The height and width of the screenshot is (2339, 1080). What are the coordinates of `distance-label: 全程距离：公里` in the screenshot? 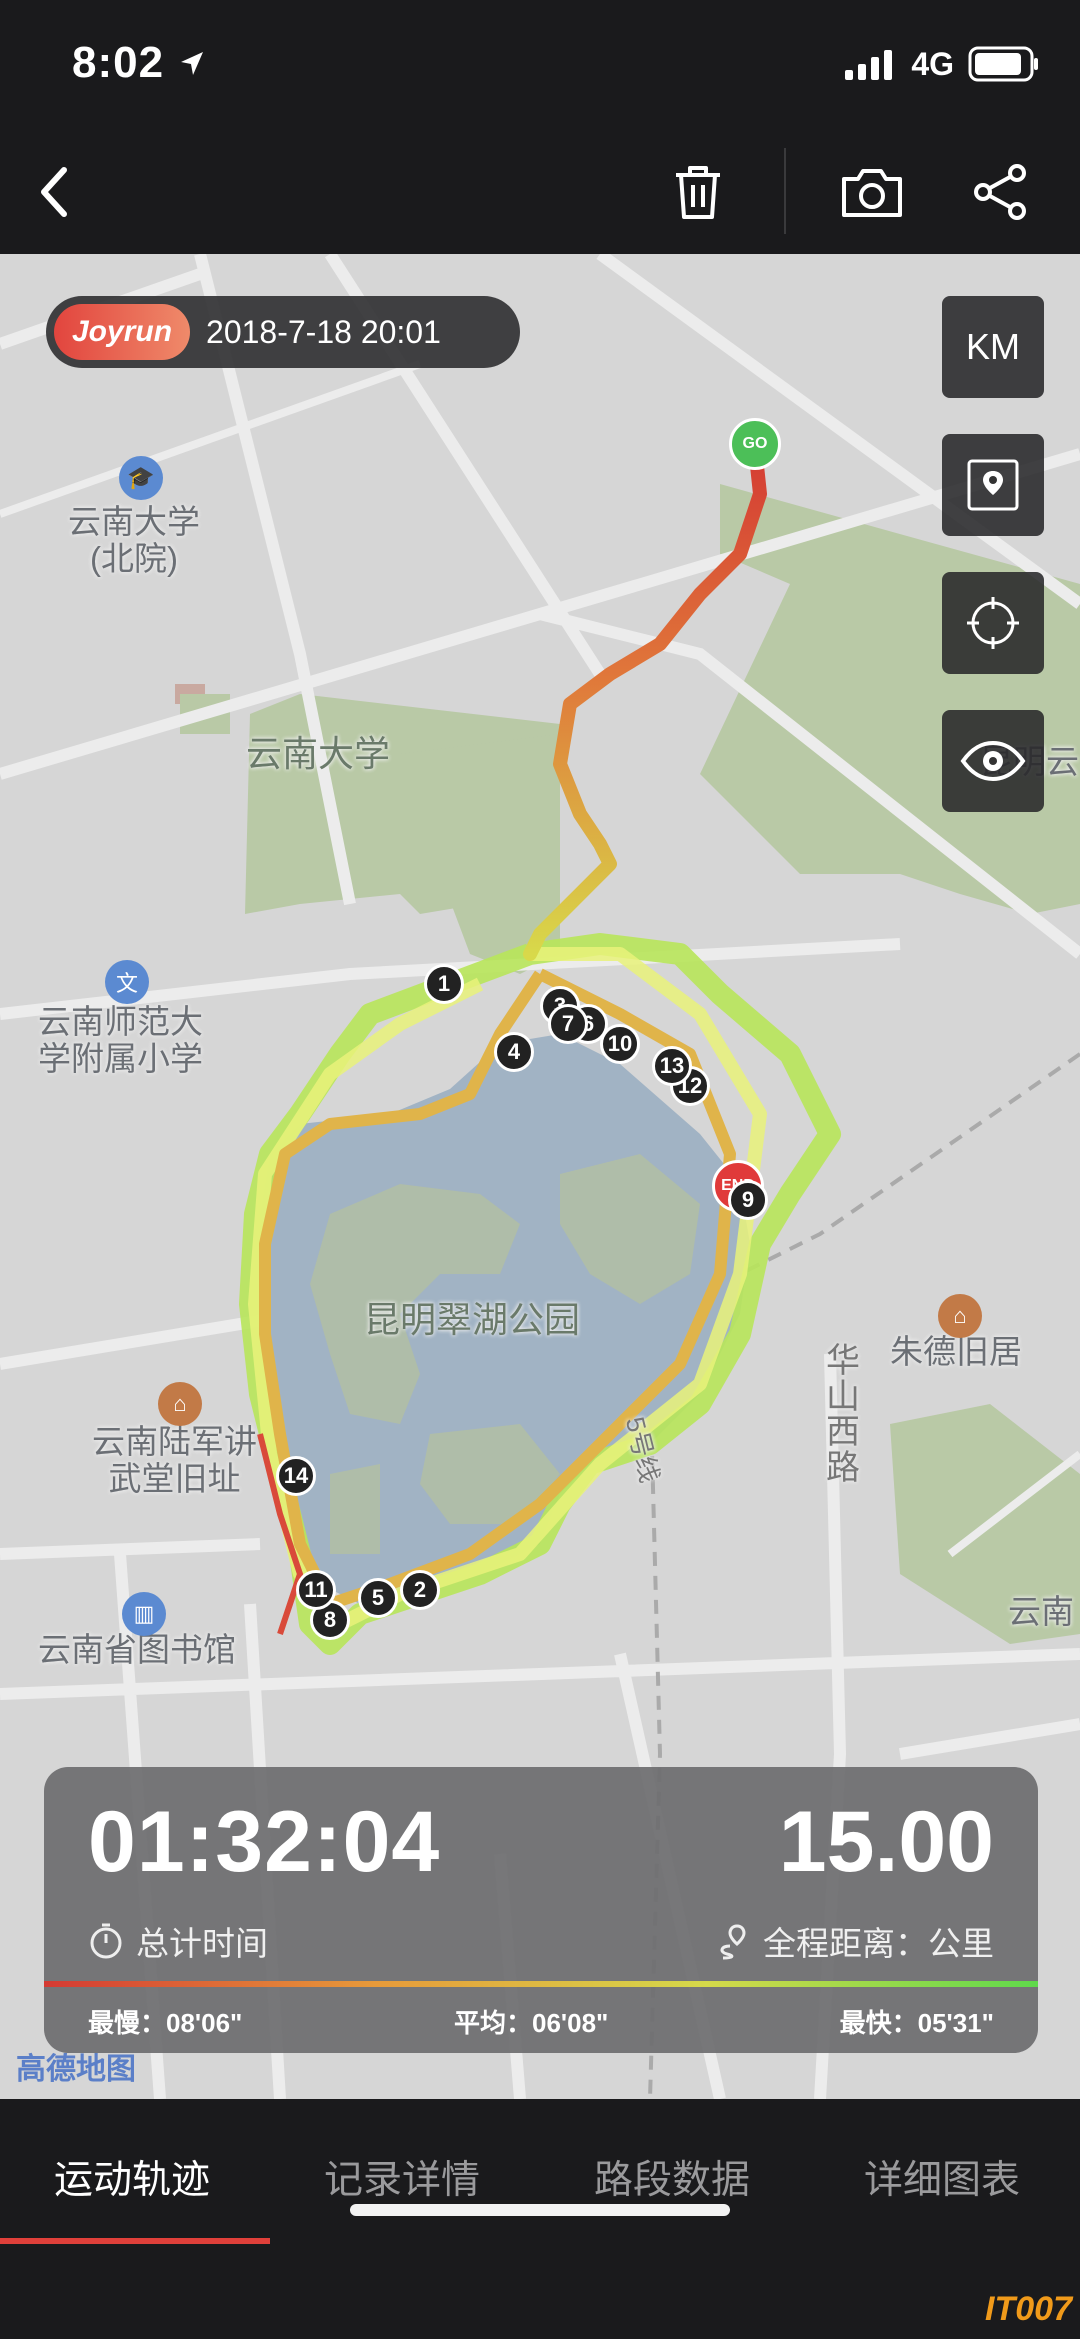 It's located at (878, 1943).